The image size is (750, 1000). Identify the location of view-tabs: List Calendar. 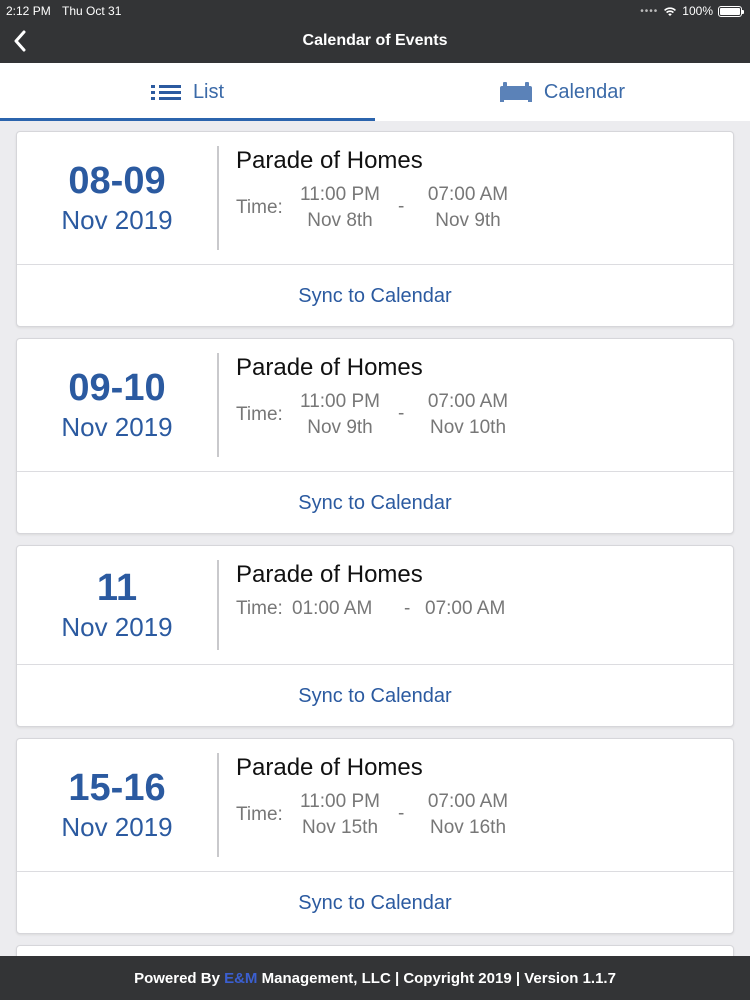
(375, 92).